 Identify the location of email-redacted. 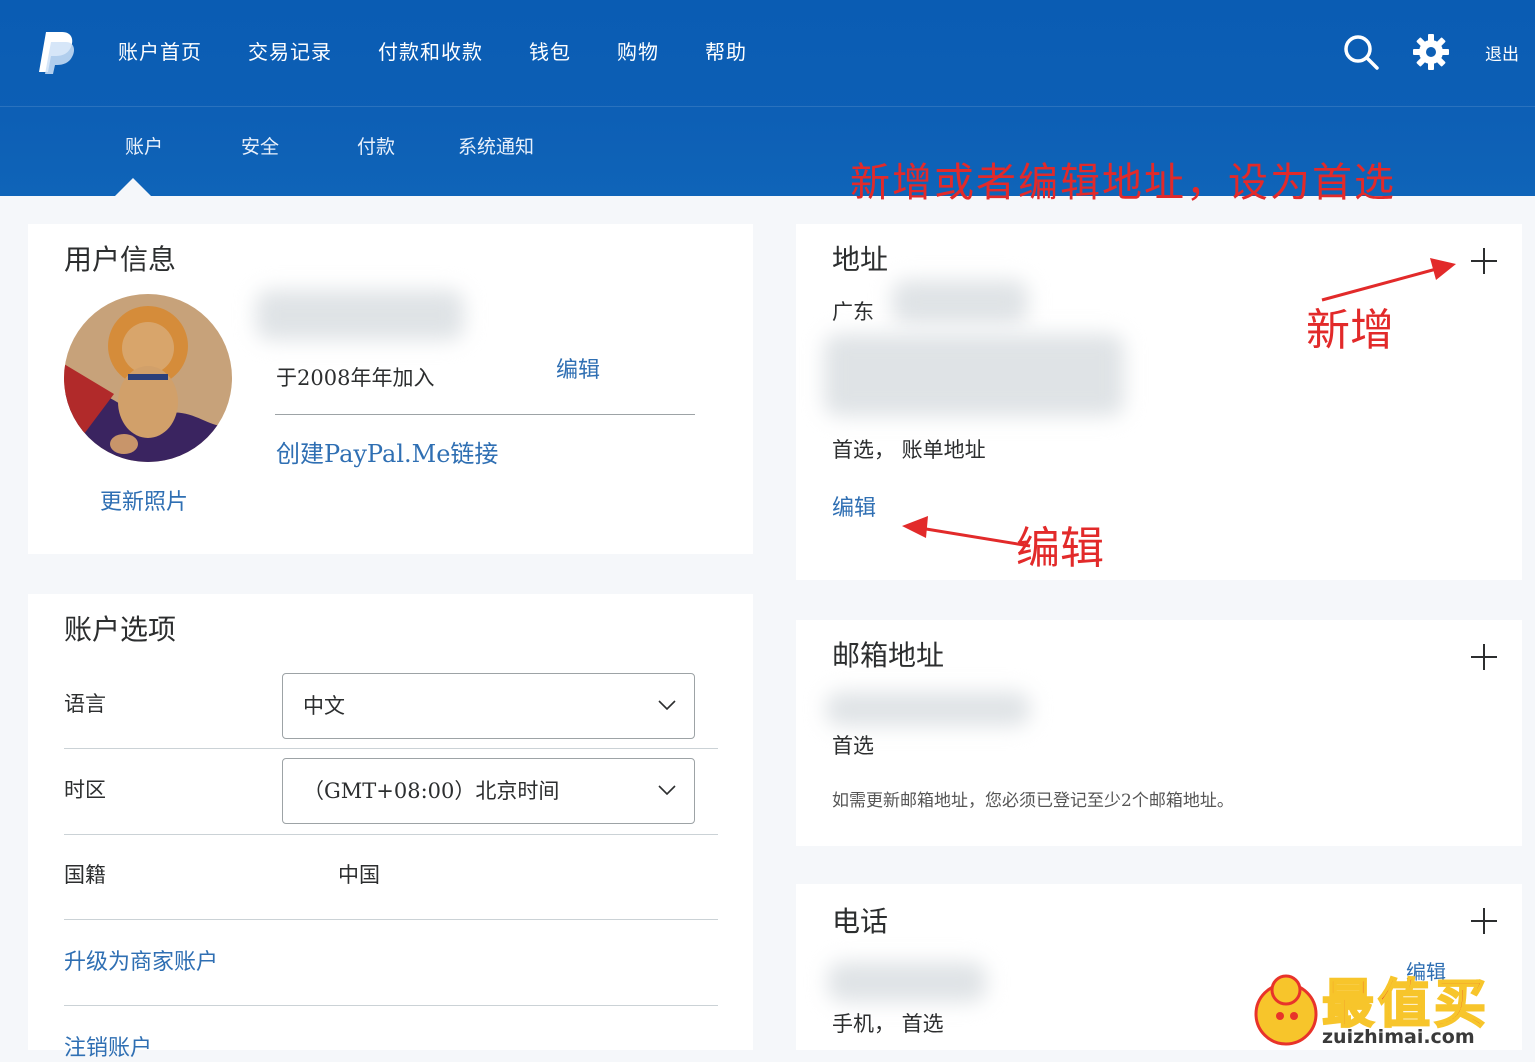
(928, 709).